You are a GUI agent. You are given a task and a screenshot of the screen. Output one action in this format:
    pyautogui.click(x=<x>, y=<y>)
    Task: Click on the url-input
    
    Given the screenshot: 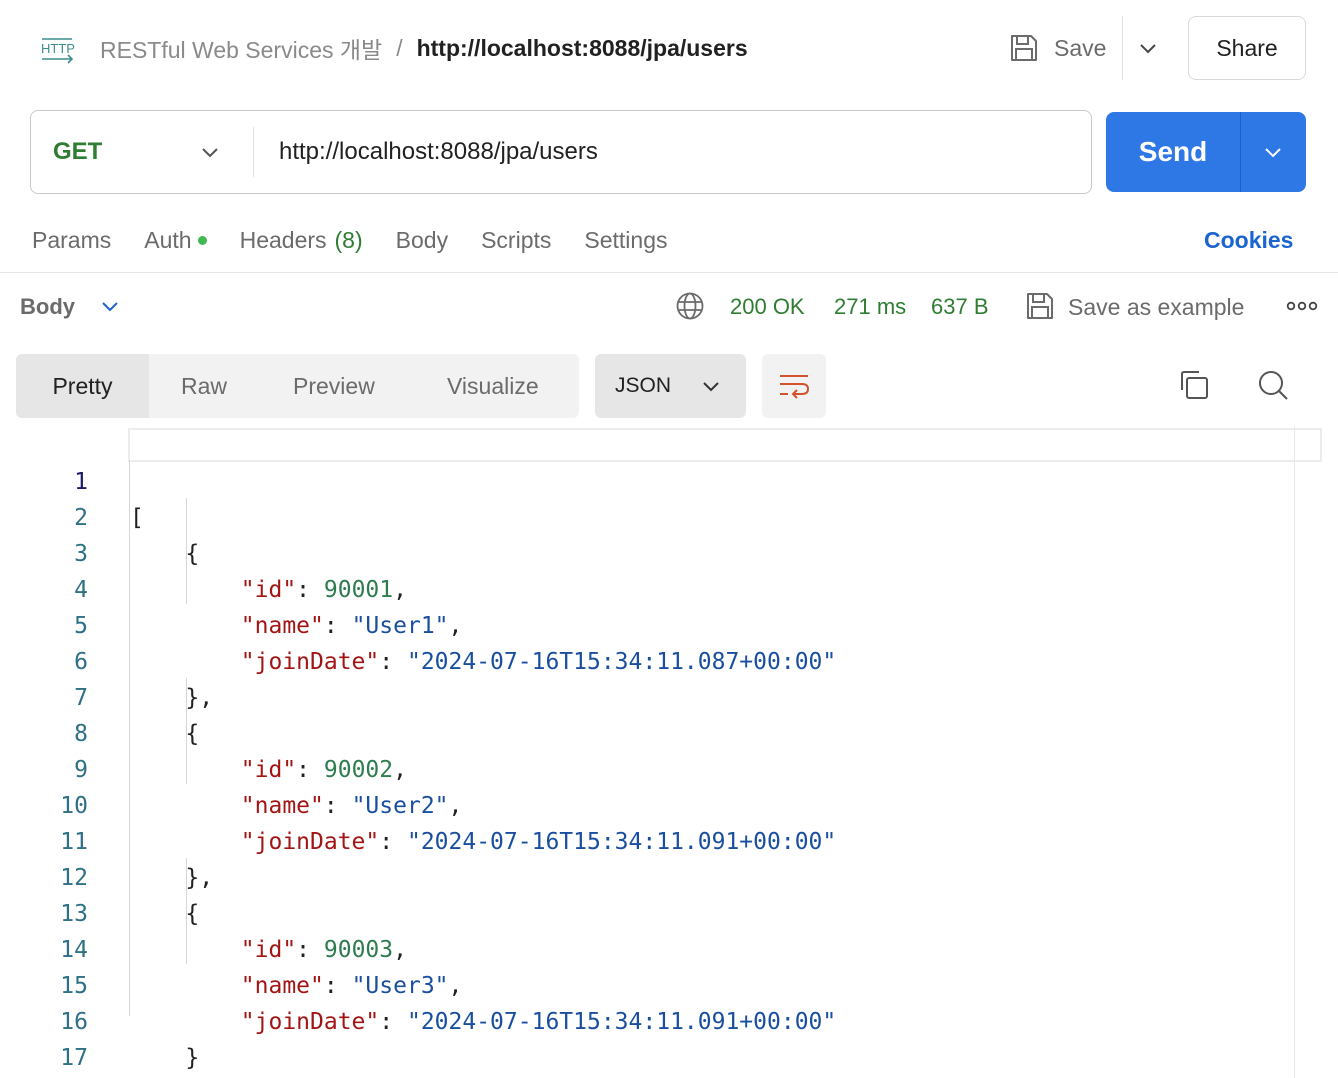 What is the action you would take?
    pyautogui.click(x=674, y=152)
    